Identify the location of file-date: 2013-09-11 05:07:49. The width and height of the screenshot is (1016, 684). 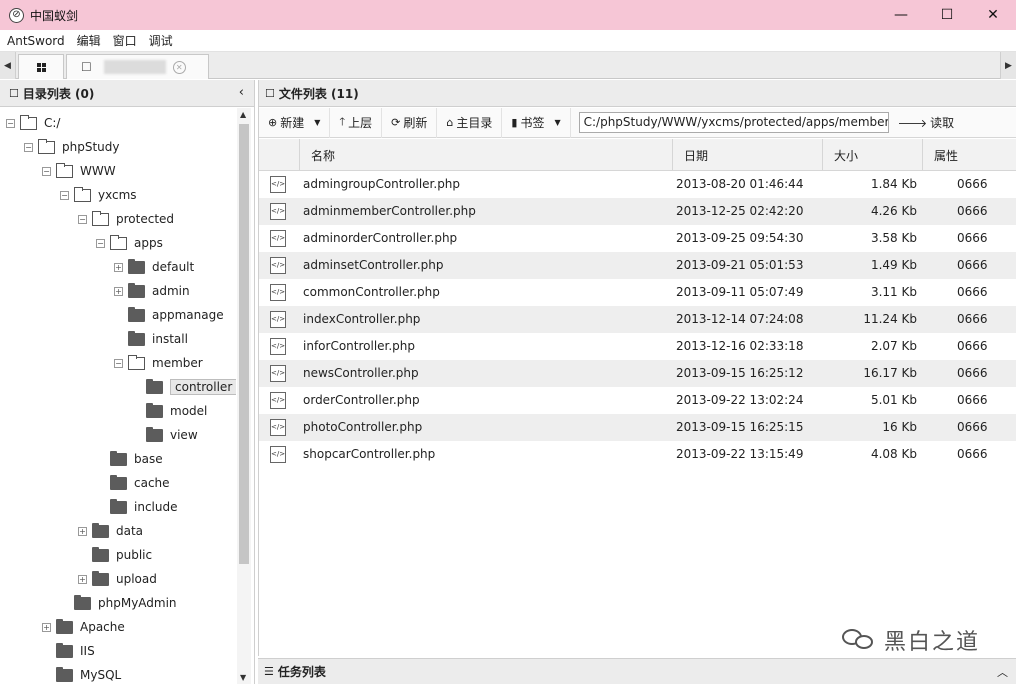
(740, 292).